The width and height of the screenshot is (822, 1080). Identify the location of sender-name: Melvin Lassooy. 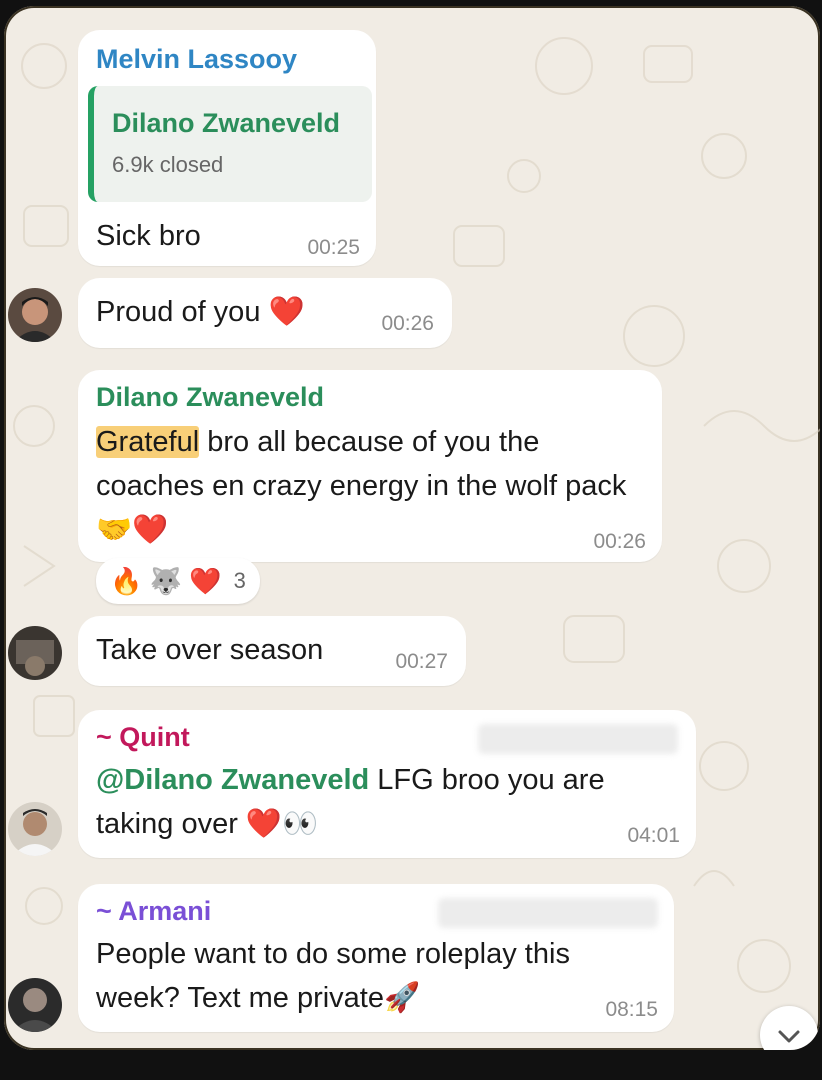
(196, 59).